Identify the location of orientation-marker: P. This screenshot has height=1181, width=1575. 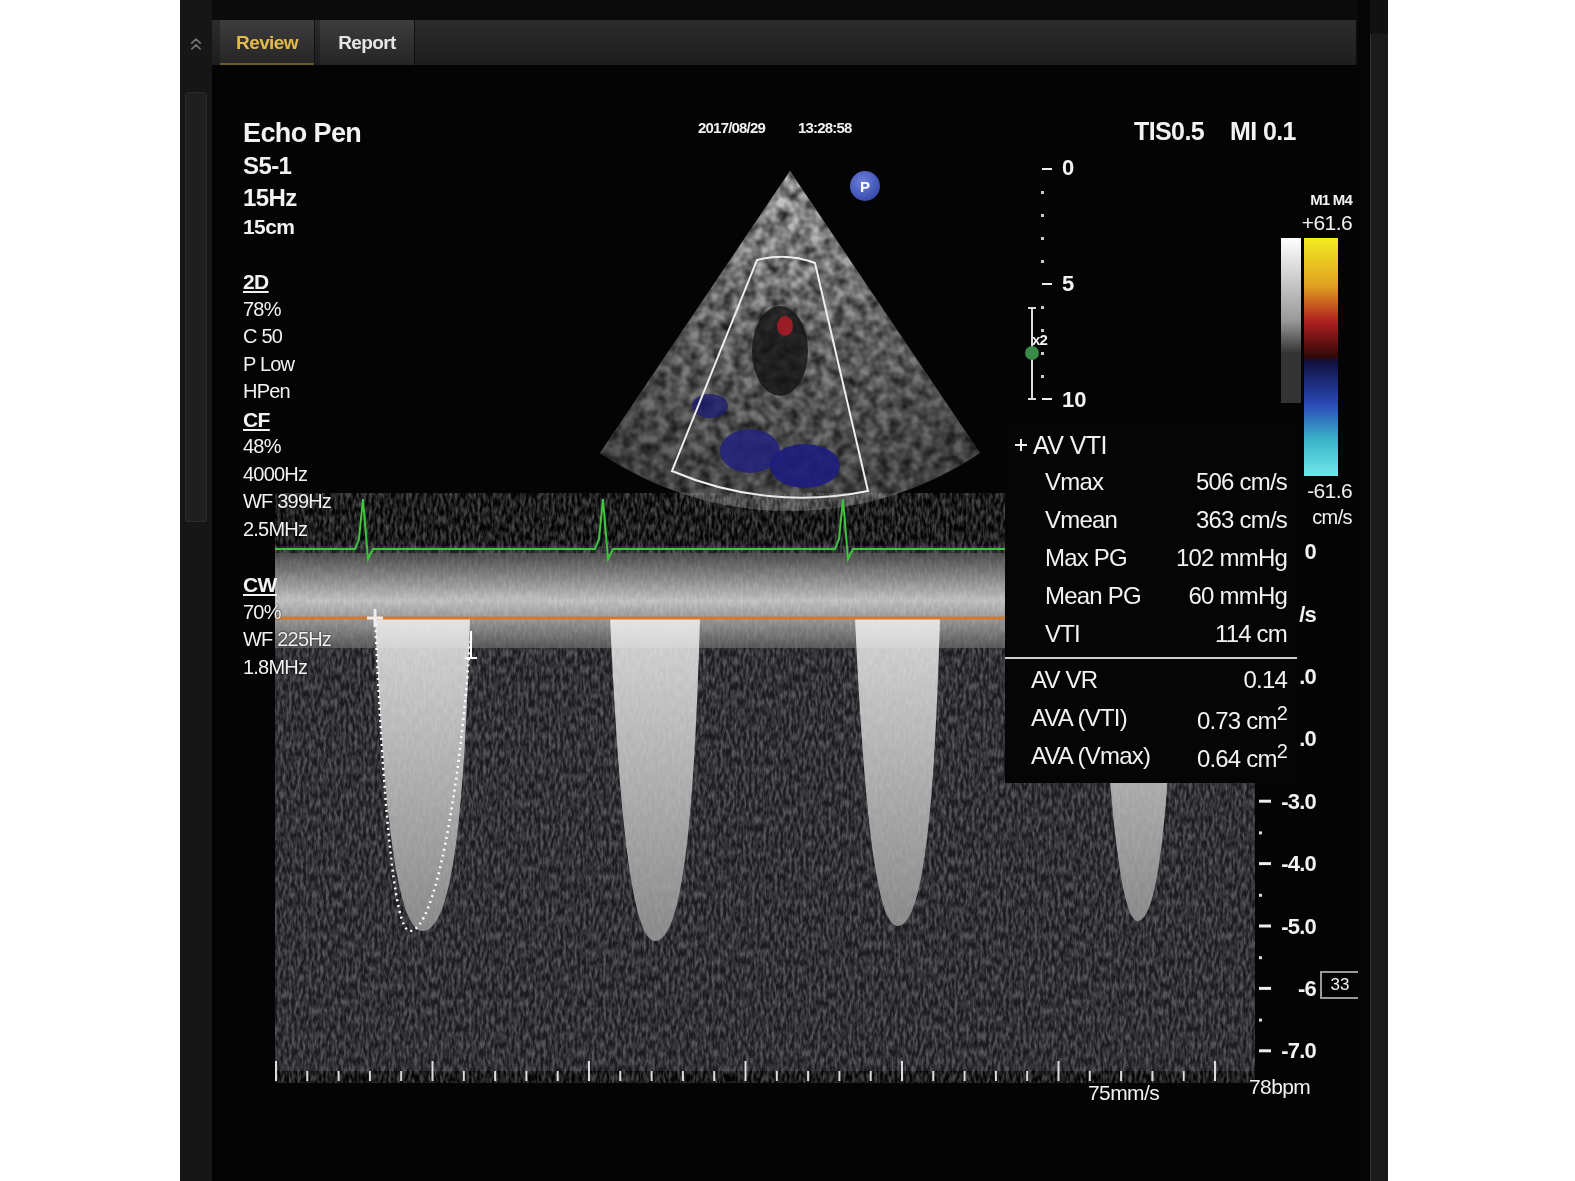
(865, 186).